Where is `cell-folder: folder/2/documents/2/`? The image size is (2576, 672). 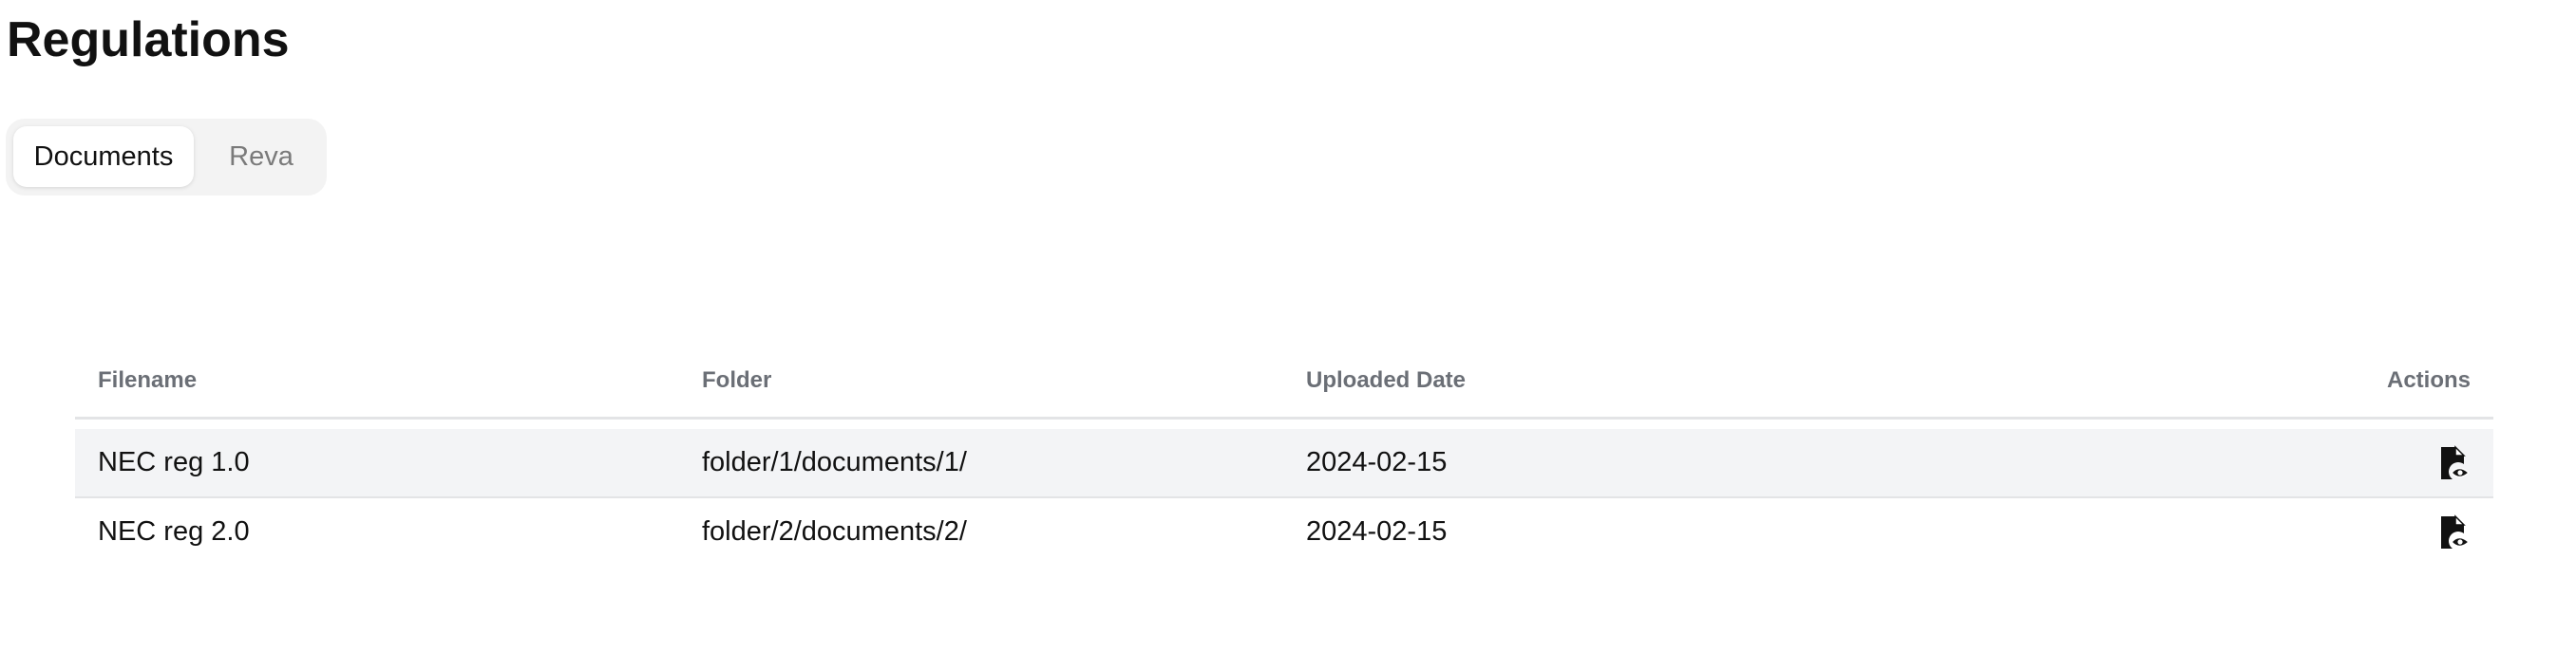
cell-folder: folder/2/documents/2/ is located at coordinates (834, 532).